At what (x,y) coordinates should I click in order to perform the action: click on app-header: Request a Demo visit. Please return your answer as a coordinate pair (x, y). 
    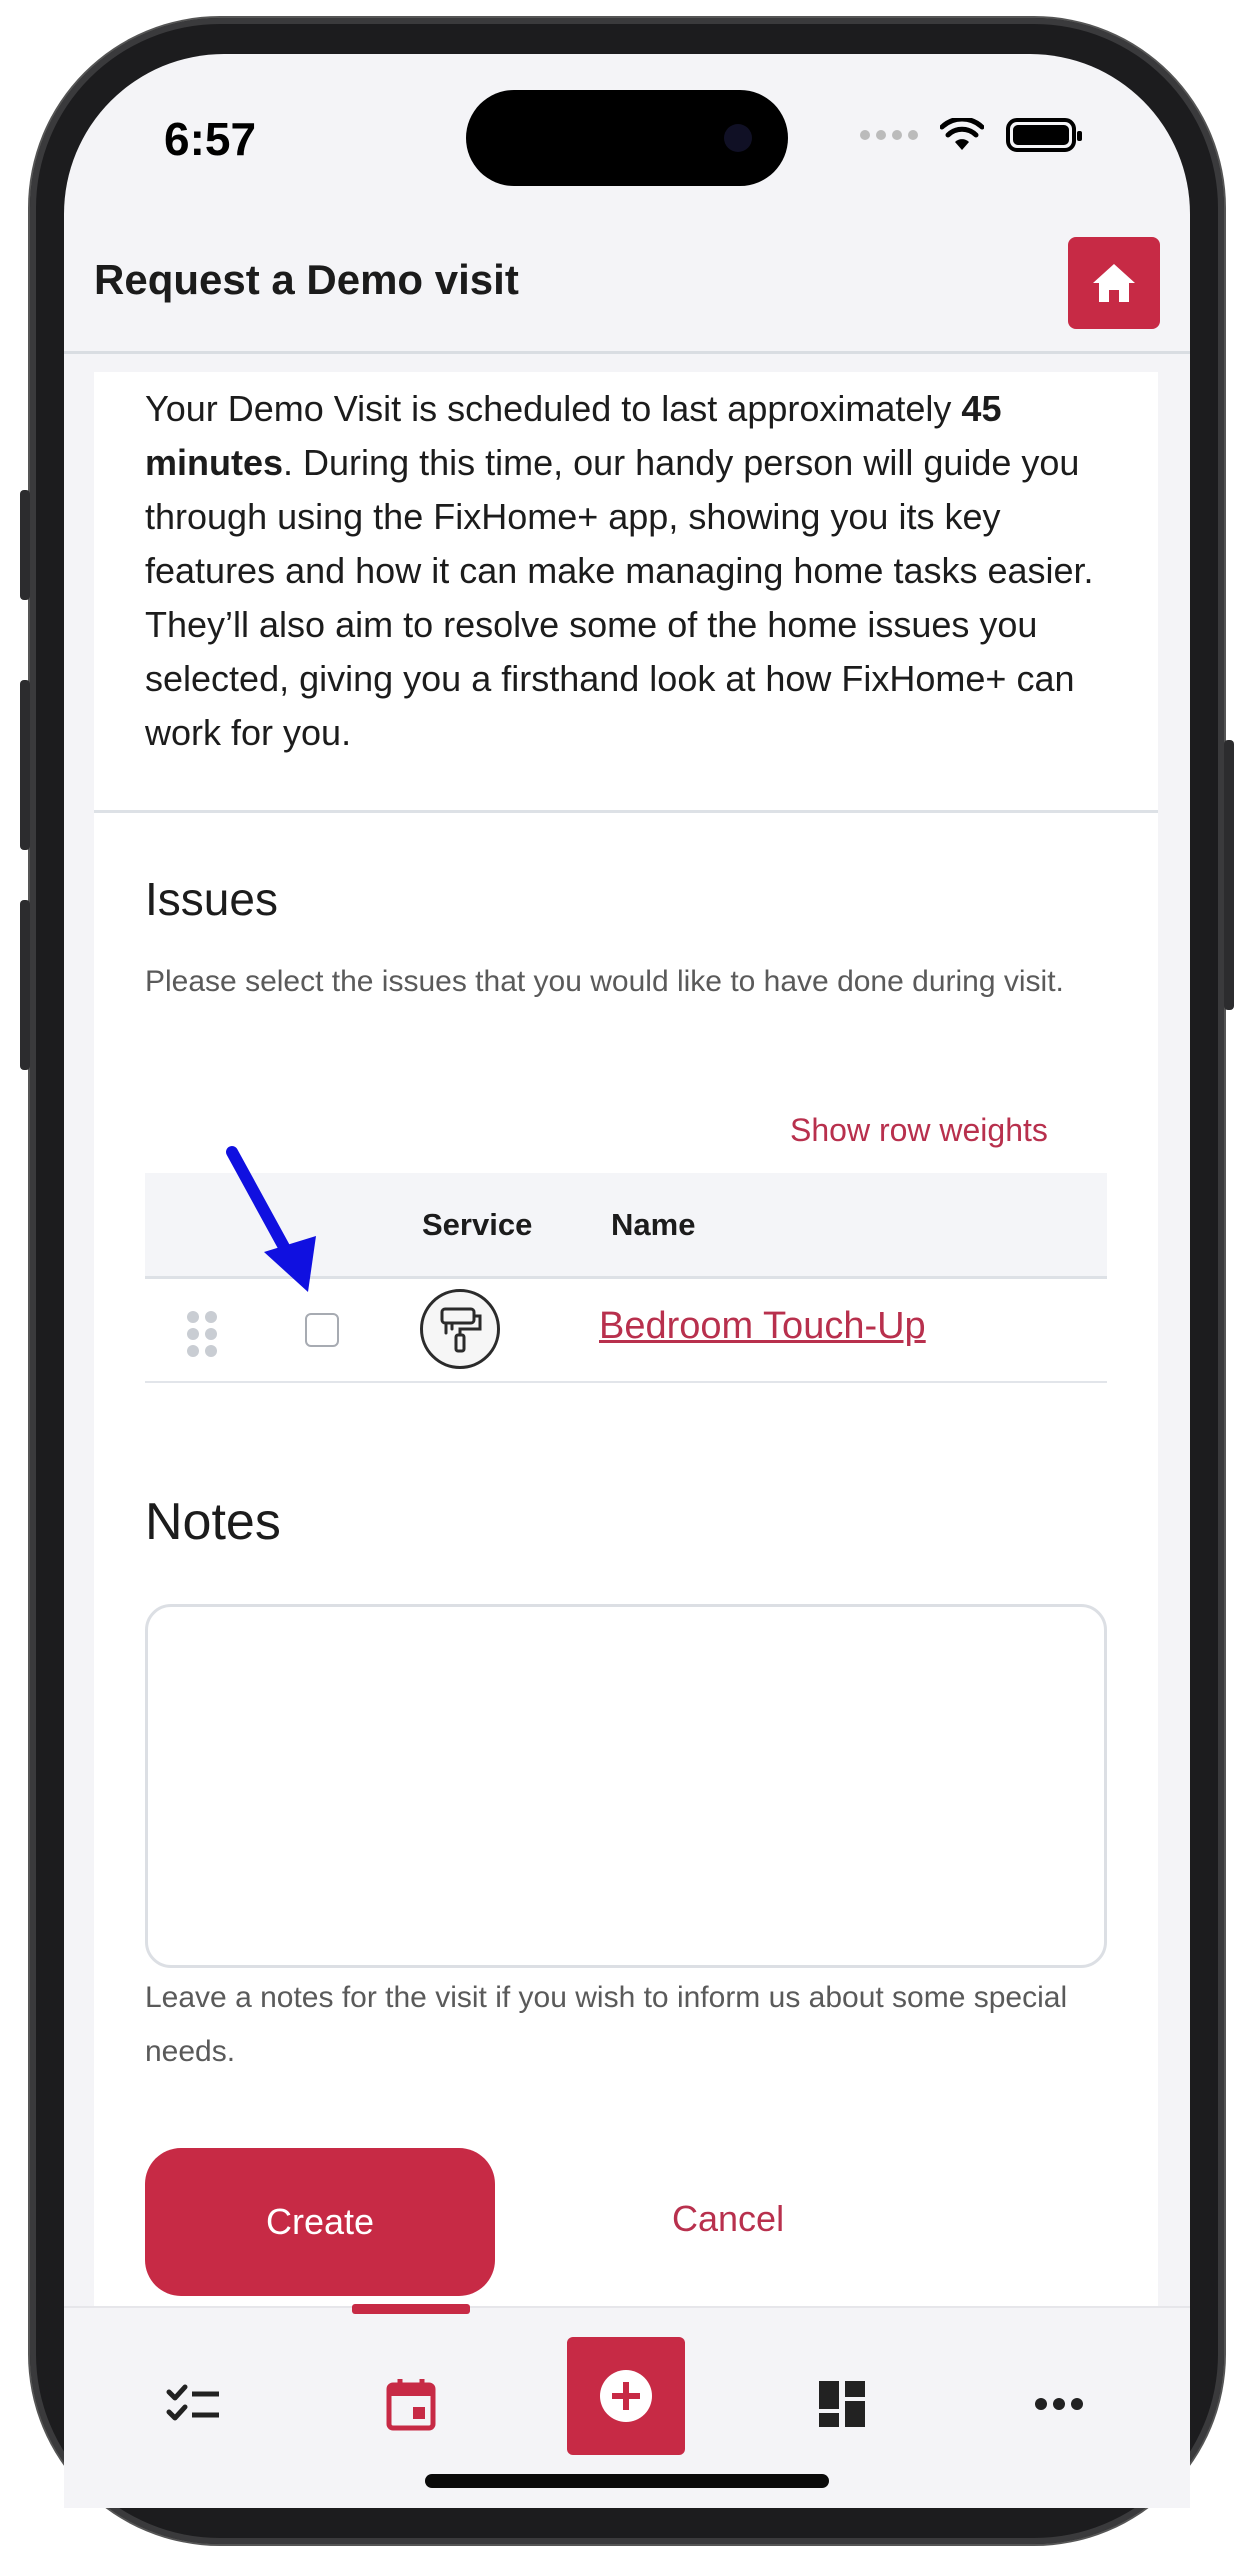
    Looking at the image, I should click on (627, 295).